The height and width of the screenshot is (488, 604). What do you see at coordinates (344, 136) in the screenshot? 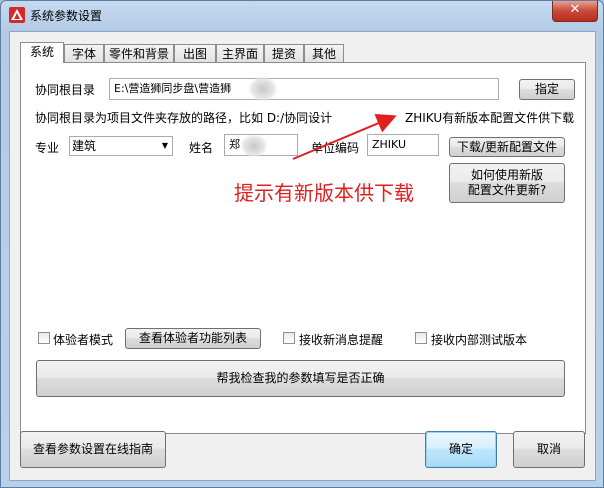
I see `annotation-arrow-icon` at bounding box center [344, 136].